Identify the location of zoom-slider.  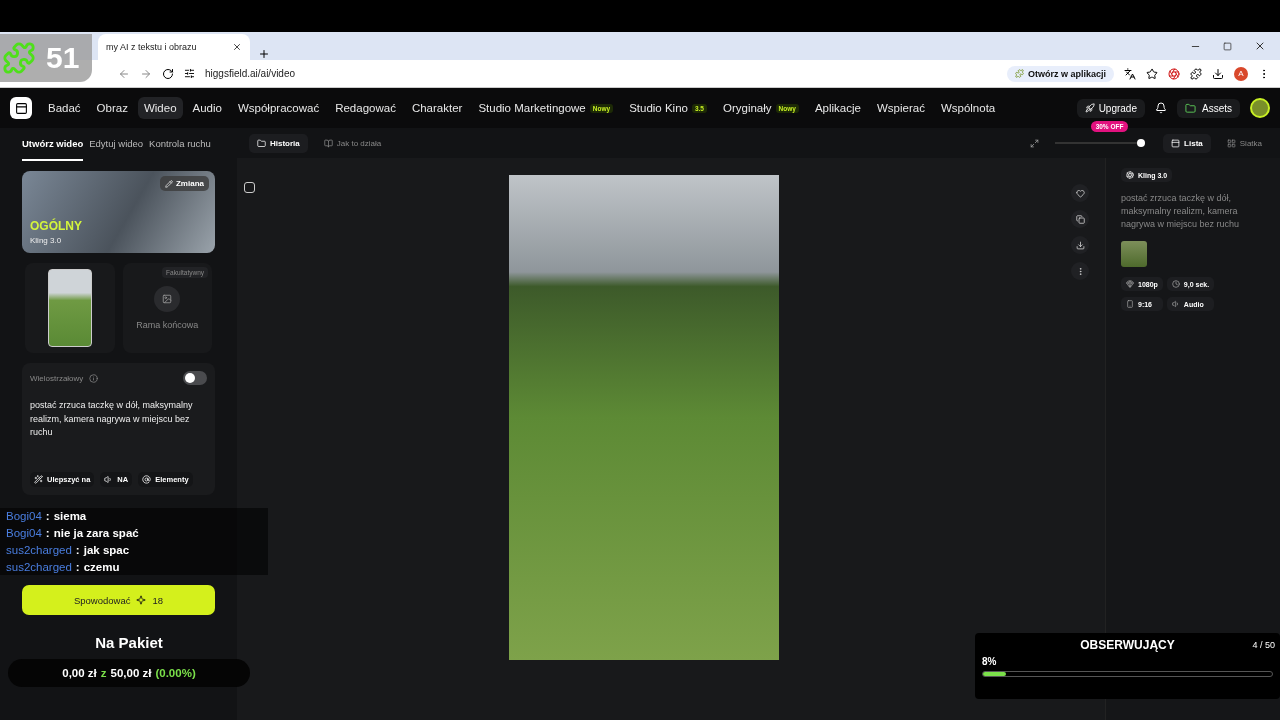
(1100, 143).